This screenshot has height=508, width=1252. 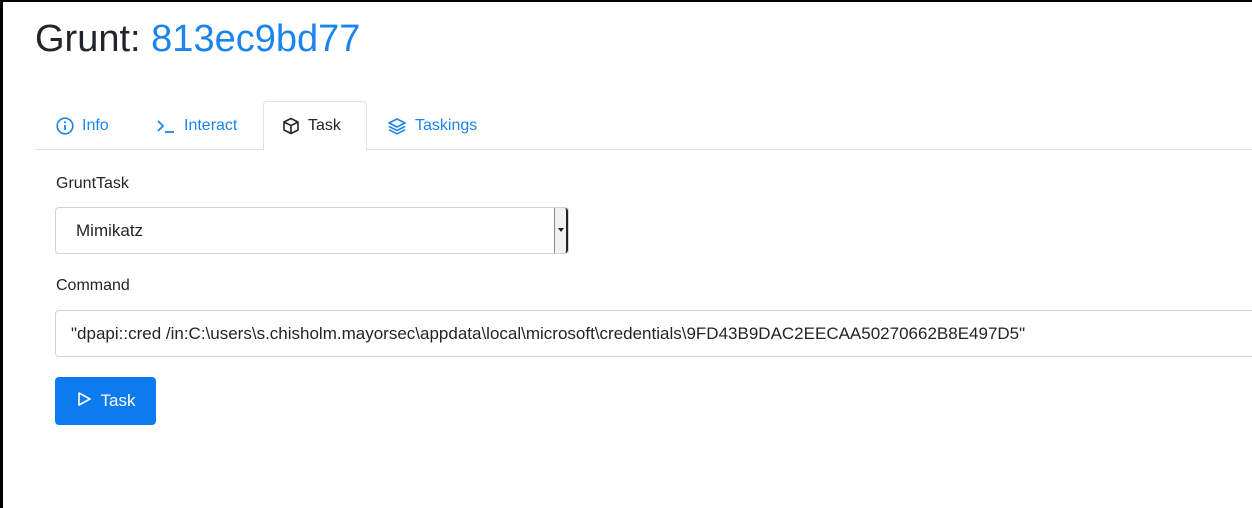 I want to click on command-label: Command, so click(x=93, y=285).